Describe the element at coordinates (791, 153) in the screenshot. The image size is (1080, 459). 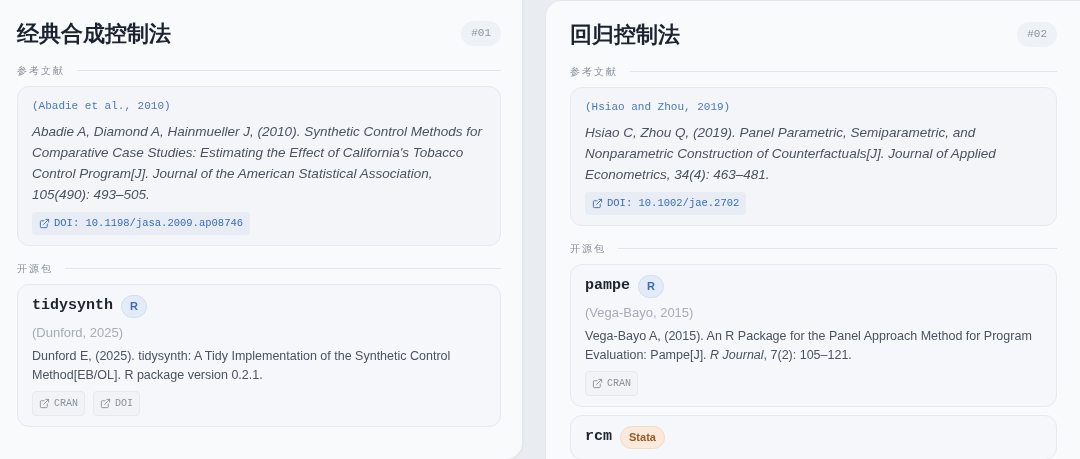
I see `reference-text: Hsiao C, Zhou Q, (2019). Panel Parametric, Semiparametric, and Nonparametric Construction of Counterfactuals[J]. Journal of Applied Econometrics, 34(4): 463–481.` at that location.